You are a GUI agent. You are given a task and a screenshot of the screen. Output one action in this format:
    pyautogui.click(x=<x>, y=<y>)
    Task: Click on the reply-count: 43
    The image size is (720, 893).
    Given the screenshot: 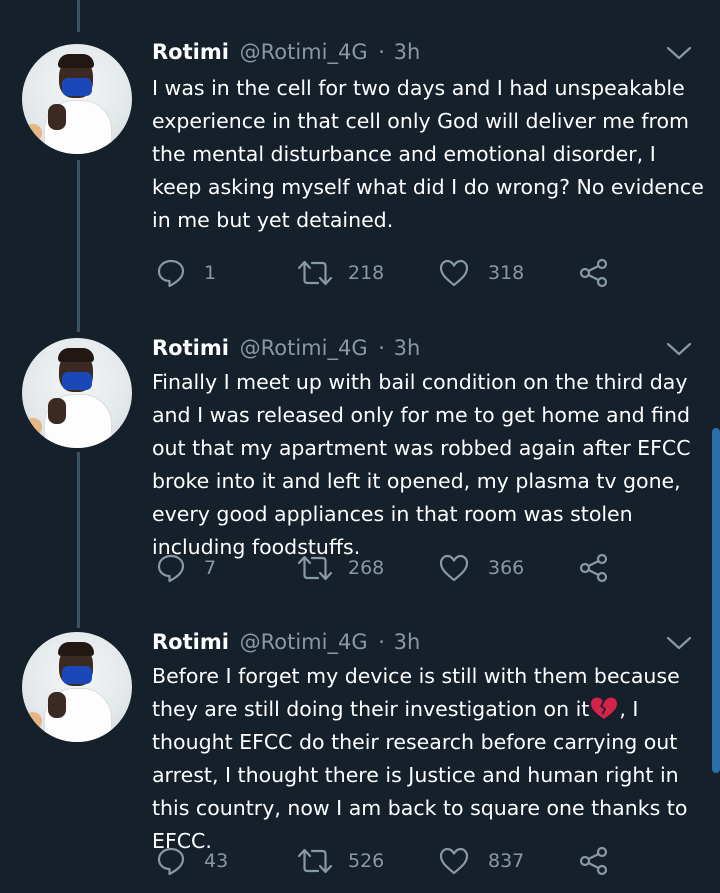 What is the action you would take?
    pyautogui.click(x=216, y=861)
    